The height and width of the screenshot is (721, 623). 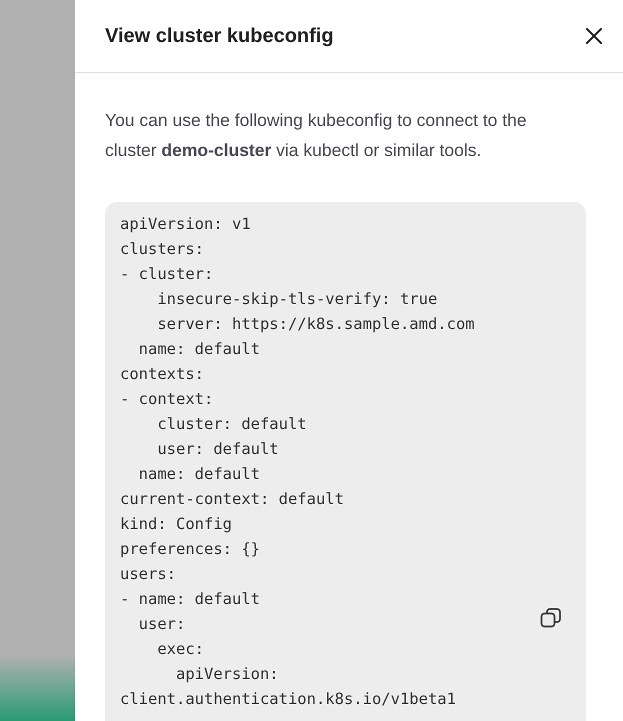 What do you see at coordinates (185, 224) in the screenshot?
I see `code-line: apiVersion: v1` at bounding box center [185, 224].